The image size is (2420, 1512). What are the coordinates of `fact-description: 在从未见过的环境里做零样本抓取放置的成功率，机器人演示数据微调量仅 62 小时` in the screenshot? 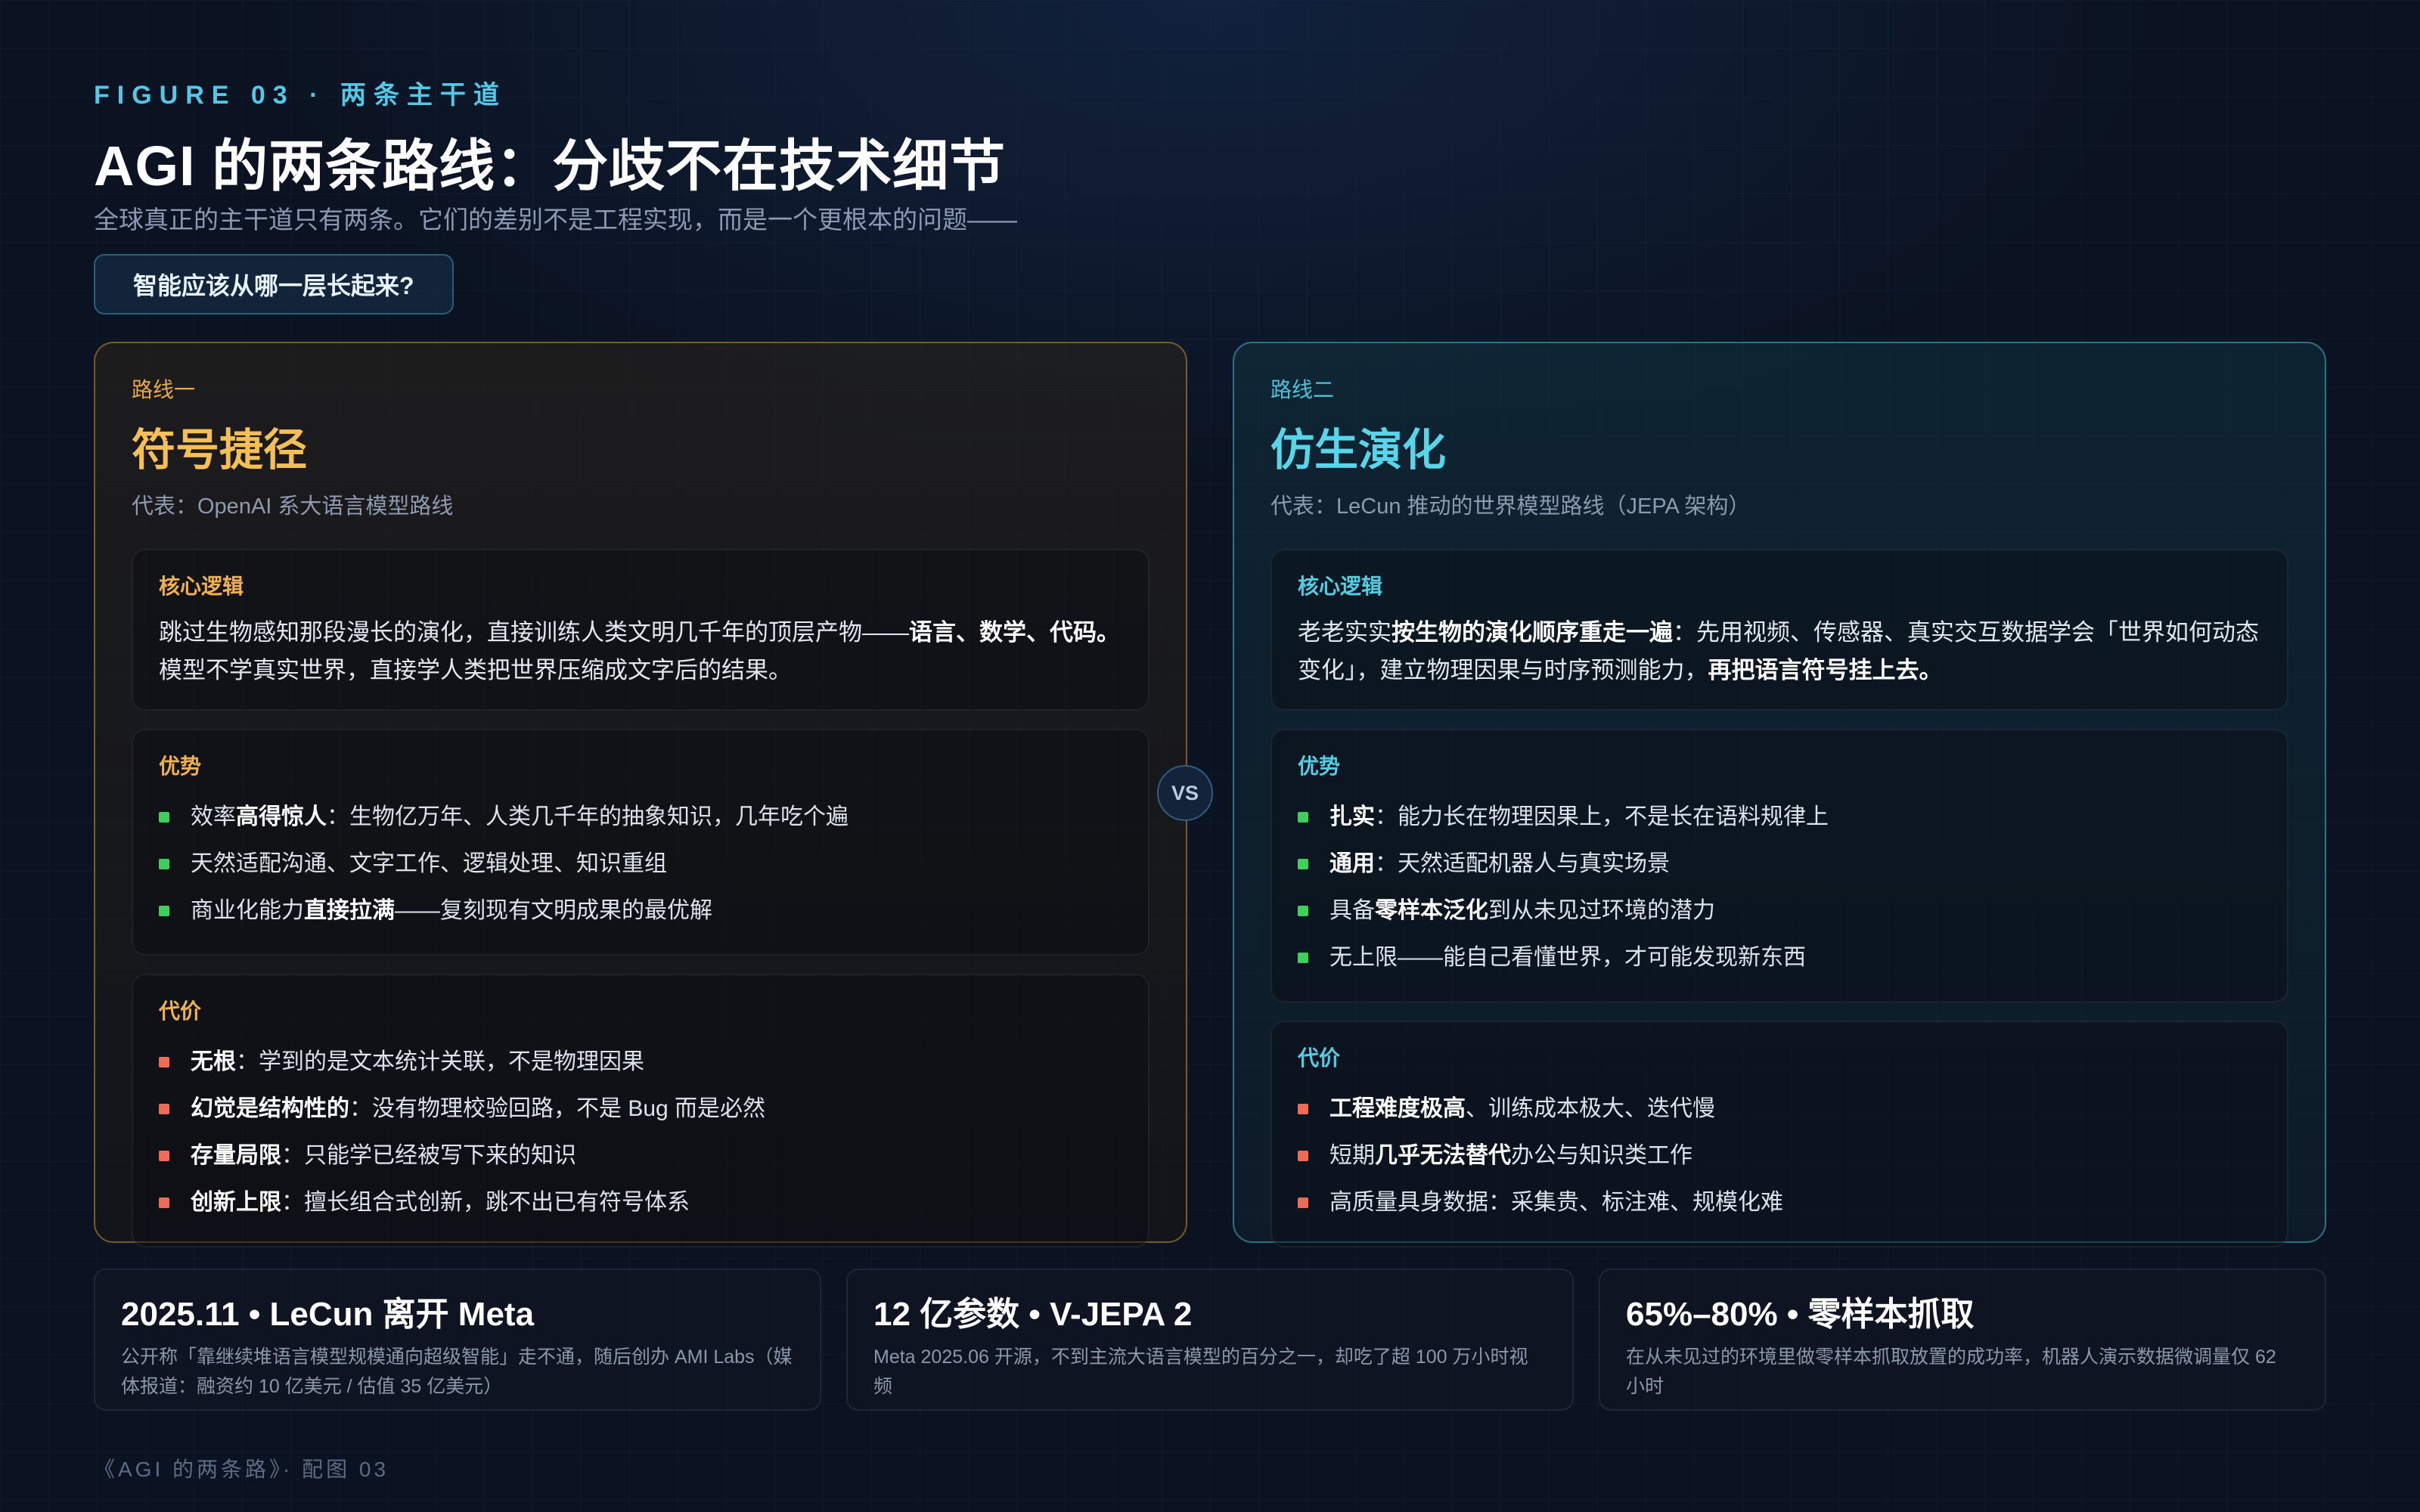 It's located at (1951, 1371).